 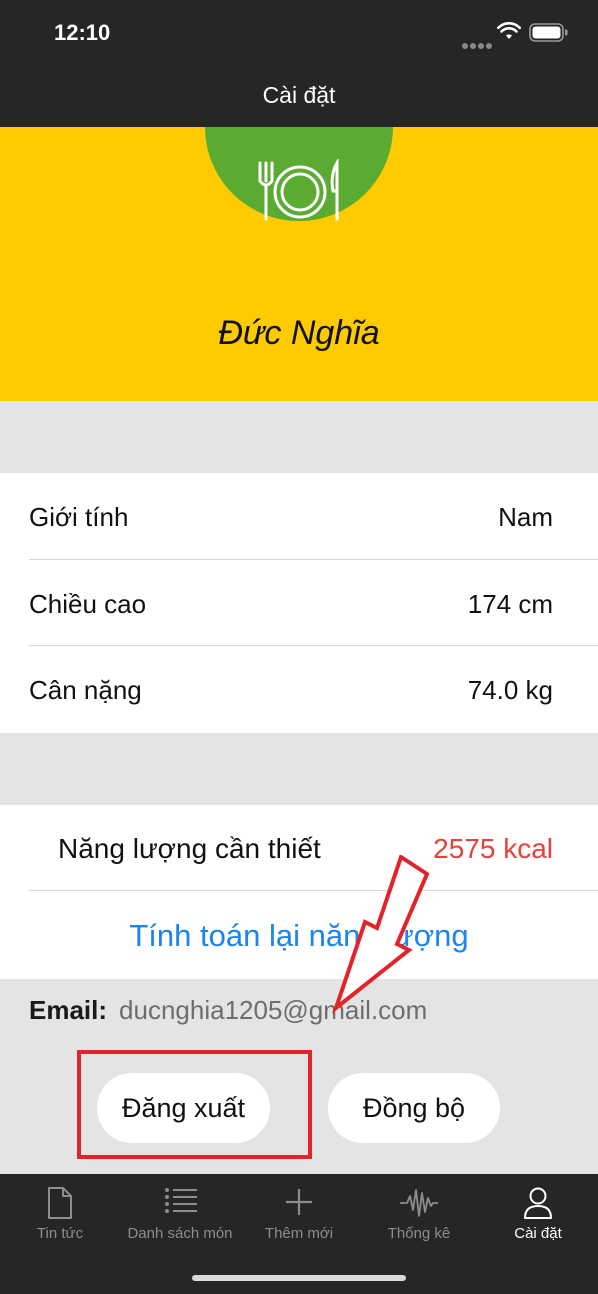 What do you see at coordinates (419, 1233) in the screenshot?
I see `tab-label: Thống kê` at bounding box center [419, 1233].